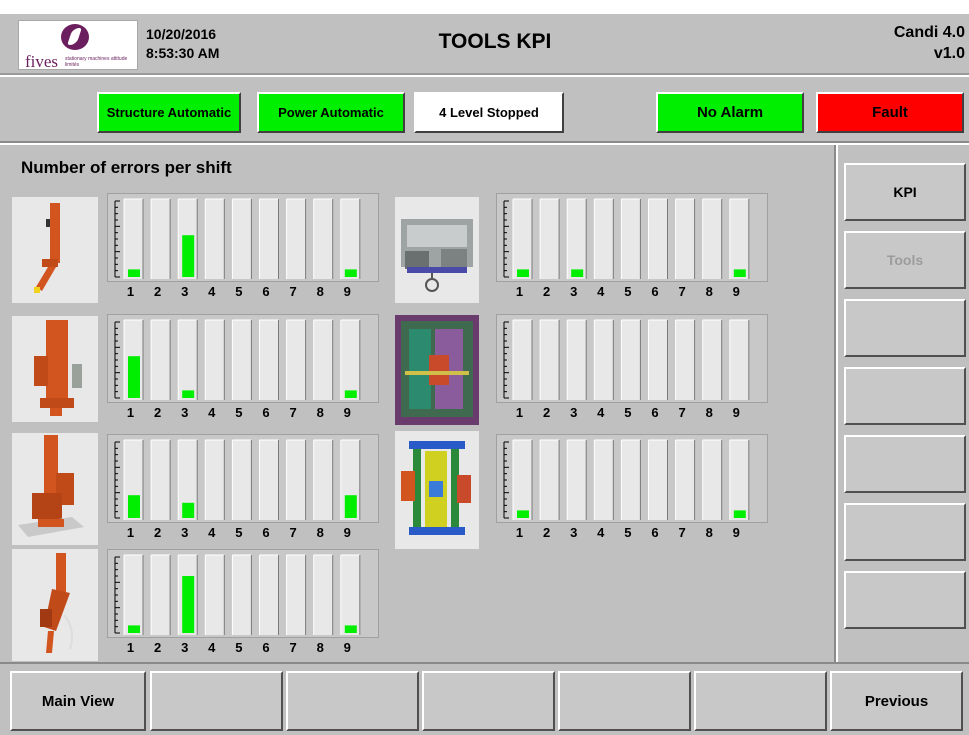 This screenshot has height=735, width=969. I want to click on errors-chart-tool-7: 1 2 3 4 5 6 7 8 9, so click(632, 488).